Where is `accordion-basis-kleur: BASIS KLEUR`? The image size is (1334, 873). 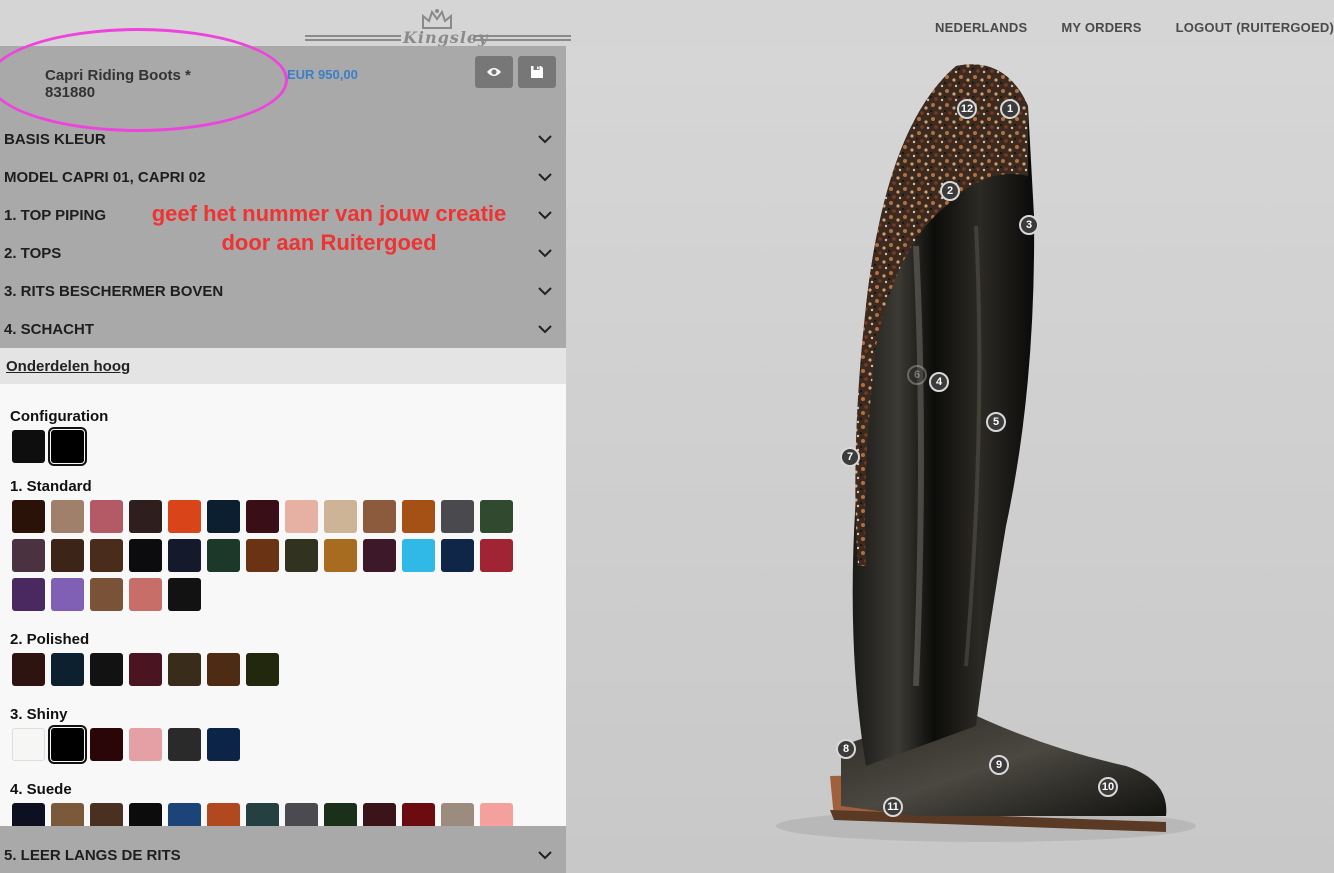 accordion-basis-kleur: BASIS KLEUR is located at coordinates (283, 139).